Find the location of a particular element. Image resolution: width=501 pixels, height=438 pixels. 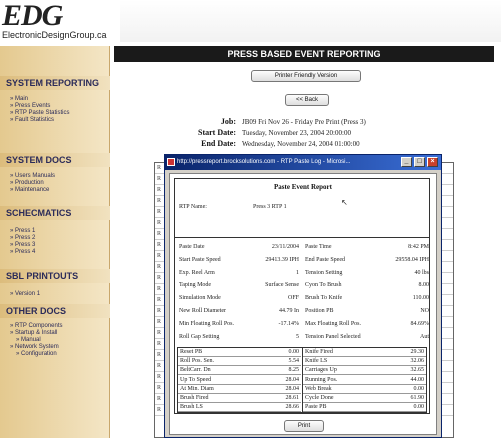

field-label: End Paste Speed is located at coordinates (325, 259).